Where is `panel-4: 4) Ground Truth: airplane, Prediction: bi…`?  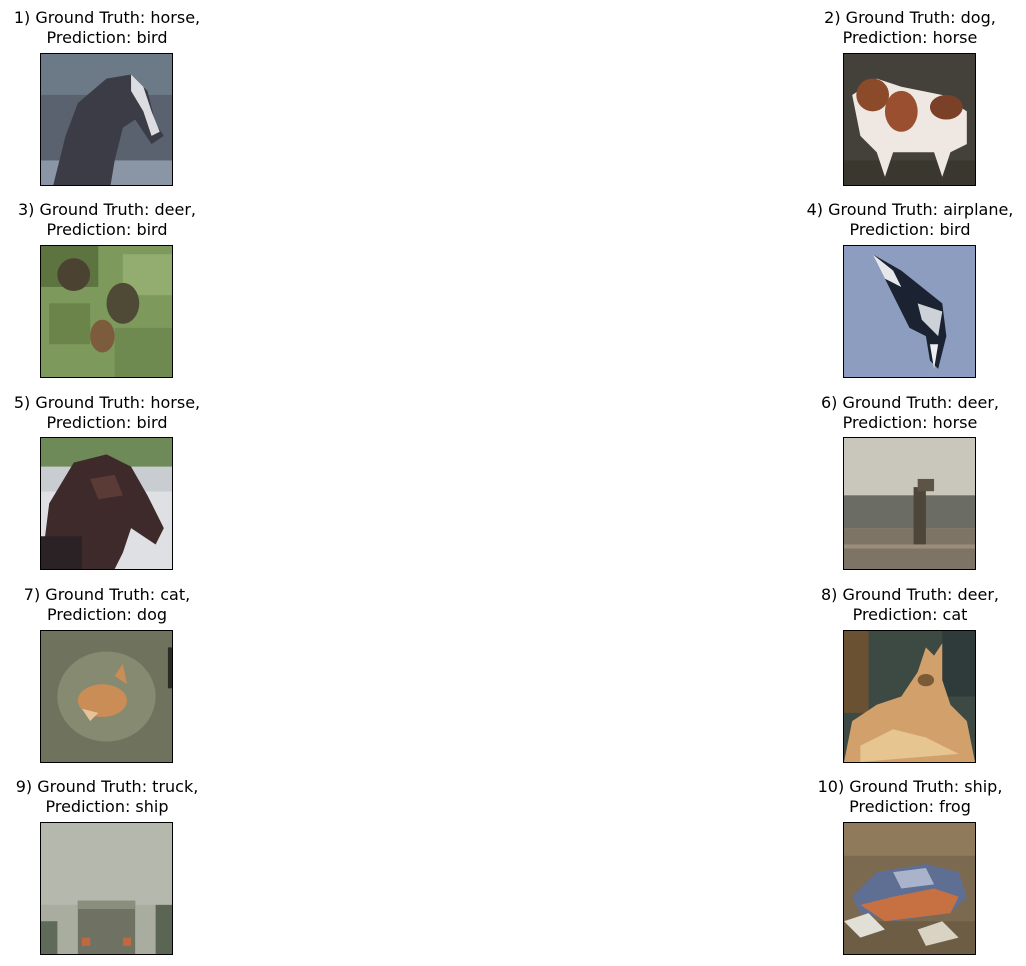 panel-4: 4) Ground Truth: airplane, Prediction: bi… is located at coordinates (903, 220).